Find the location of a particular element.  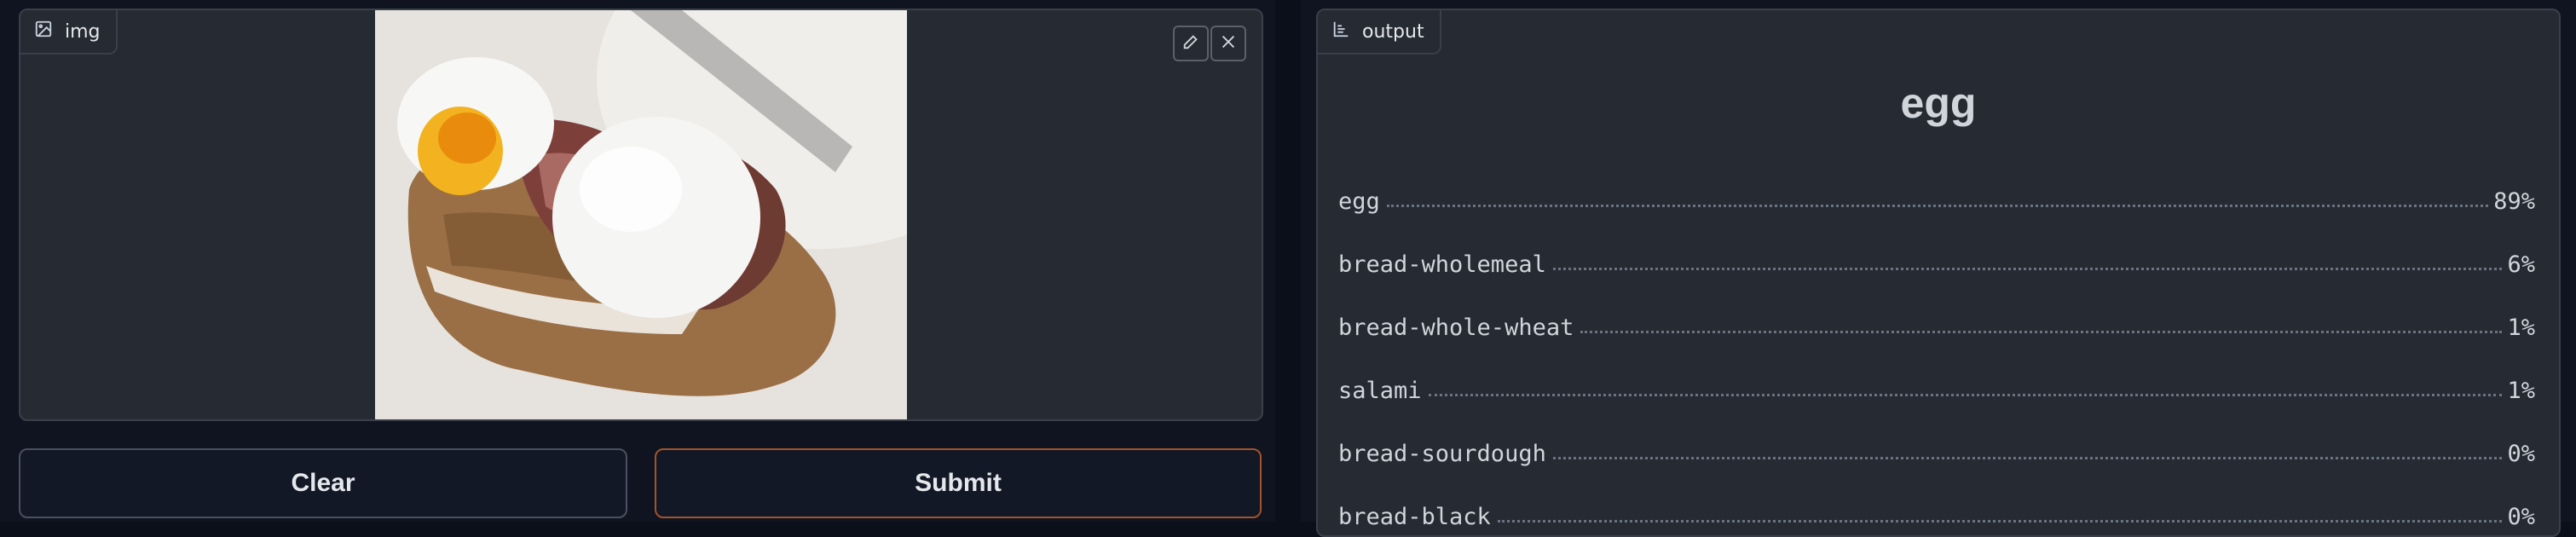

pencil-icon is located at coordinates (1190, 43).